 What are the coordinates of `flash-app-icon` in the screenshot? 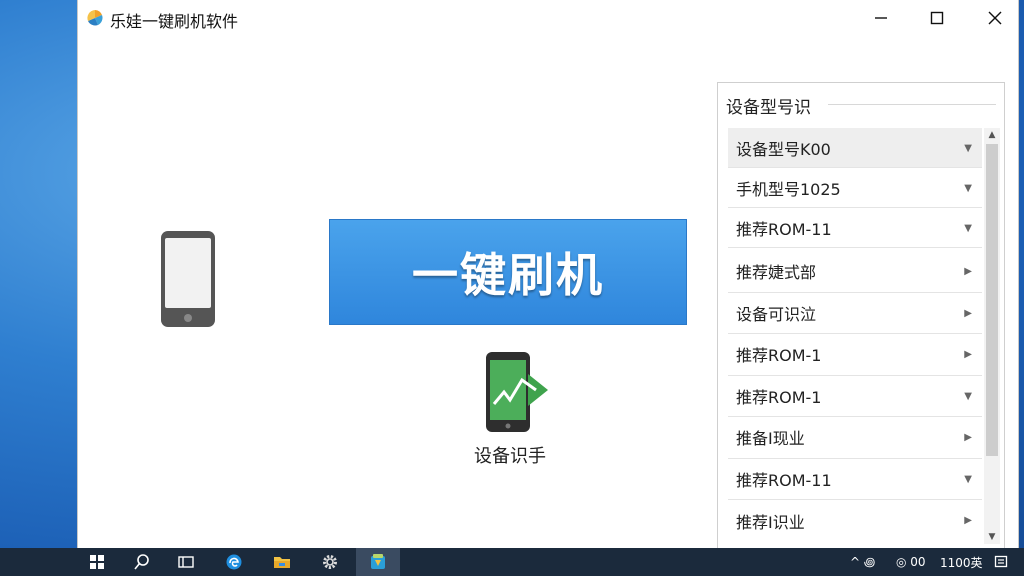 It's located at (378, 561).